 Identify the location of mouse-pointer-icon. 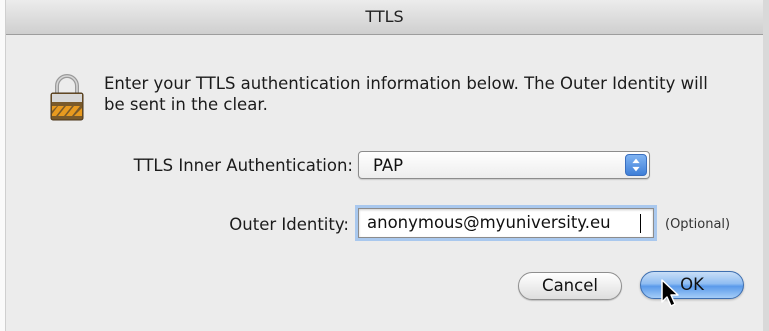
(670, 293).